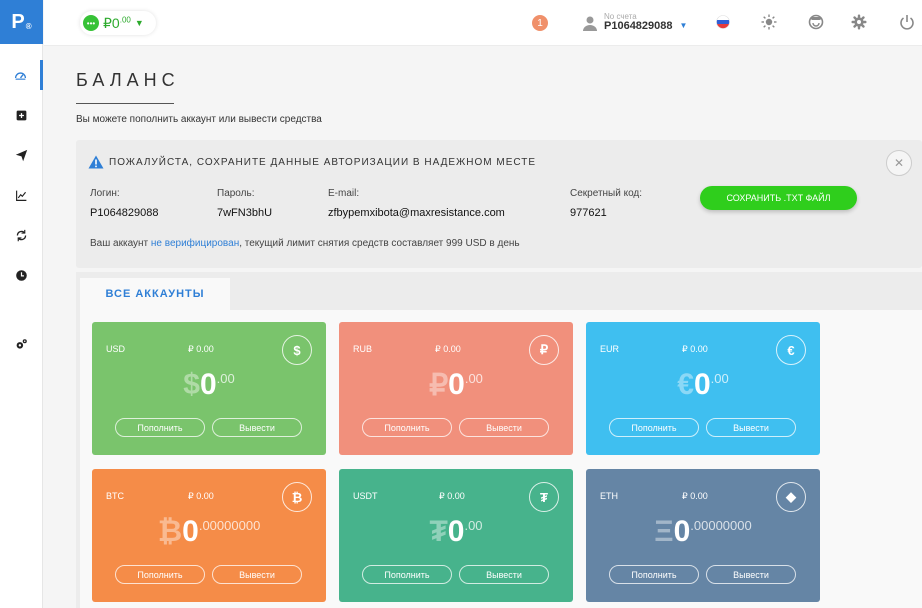  Describe the element at coordinates (610, 349) in the screenshot. I see `card-currency-code: EUR` at that location.